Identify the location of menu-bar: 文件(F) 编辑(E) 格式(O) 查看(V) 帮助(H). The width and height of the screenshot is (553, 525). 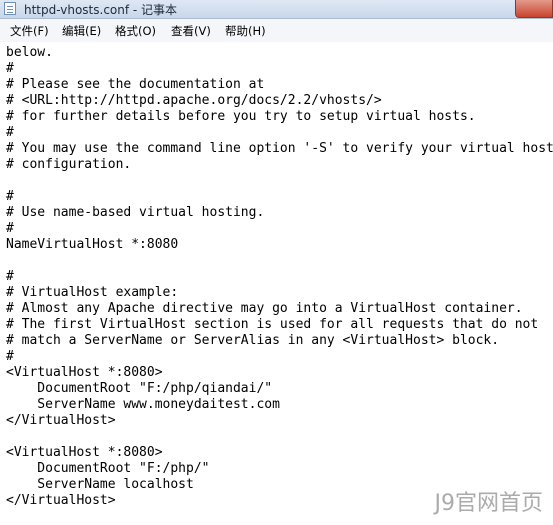
(276, 31).